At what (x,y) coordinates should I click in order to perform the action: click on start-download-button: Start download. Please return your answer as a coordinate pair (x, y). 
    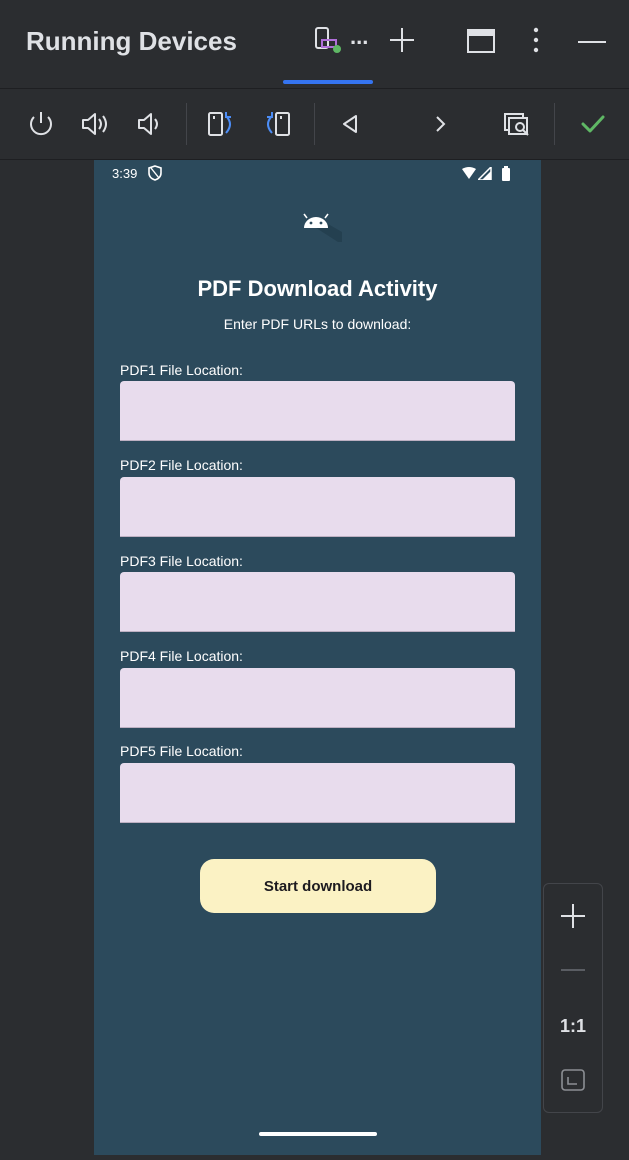
    Looking at the image, I should click on (318, 886).